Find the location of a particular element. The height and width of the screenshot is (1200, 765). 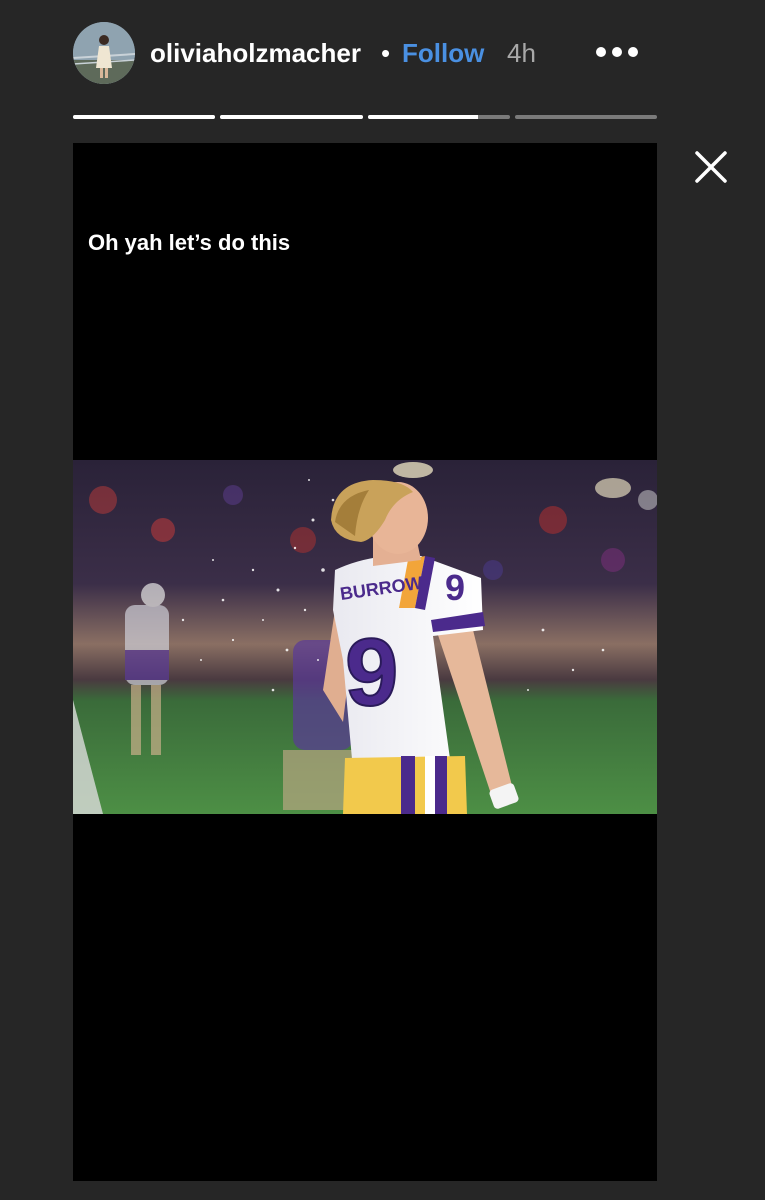

close-icon is located at coordinates (711, 167).